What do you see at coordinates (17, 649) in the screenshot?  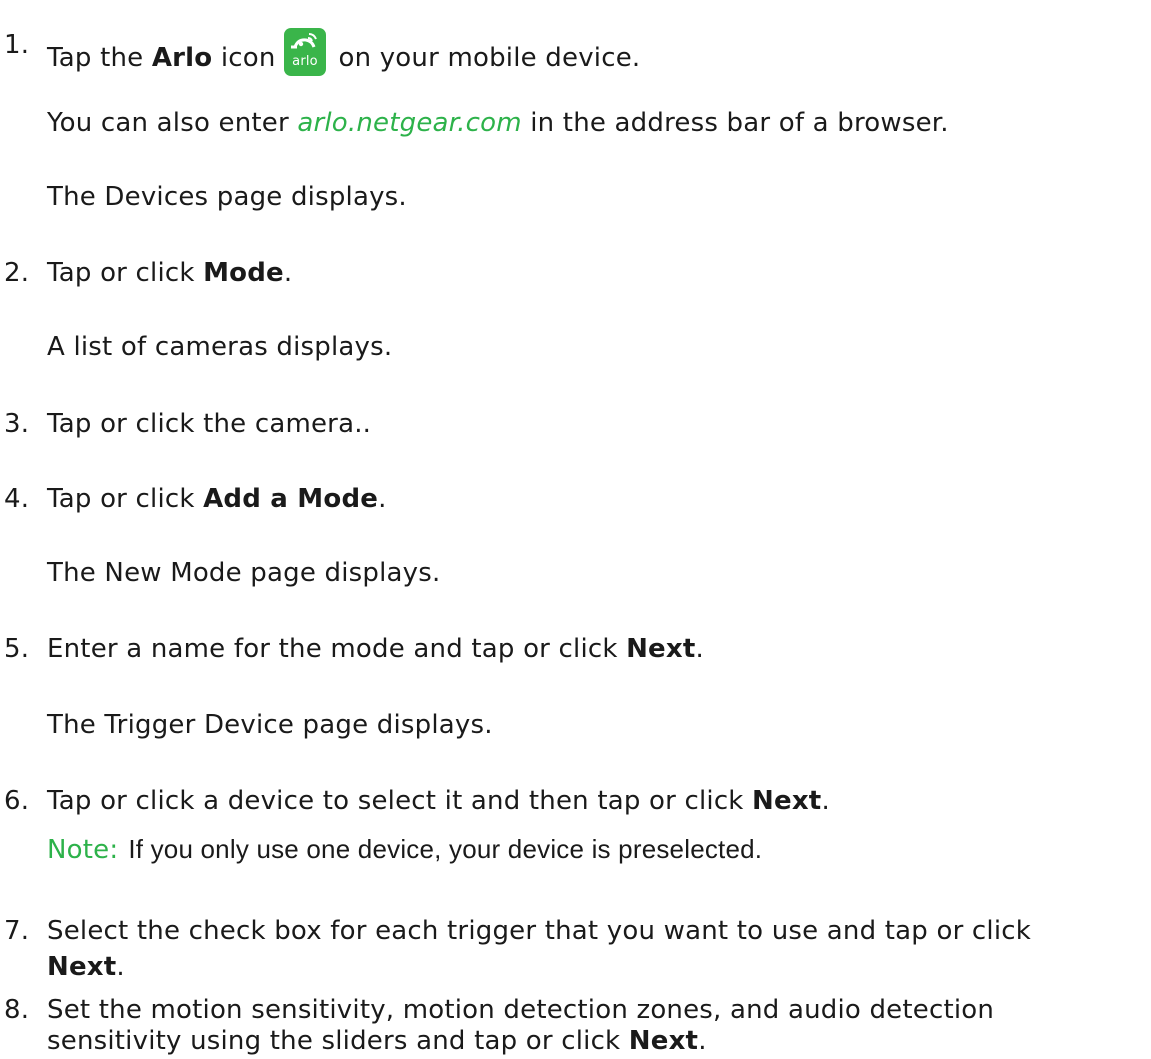 I see `step-number: 5.` at bounding box center [17, 649].